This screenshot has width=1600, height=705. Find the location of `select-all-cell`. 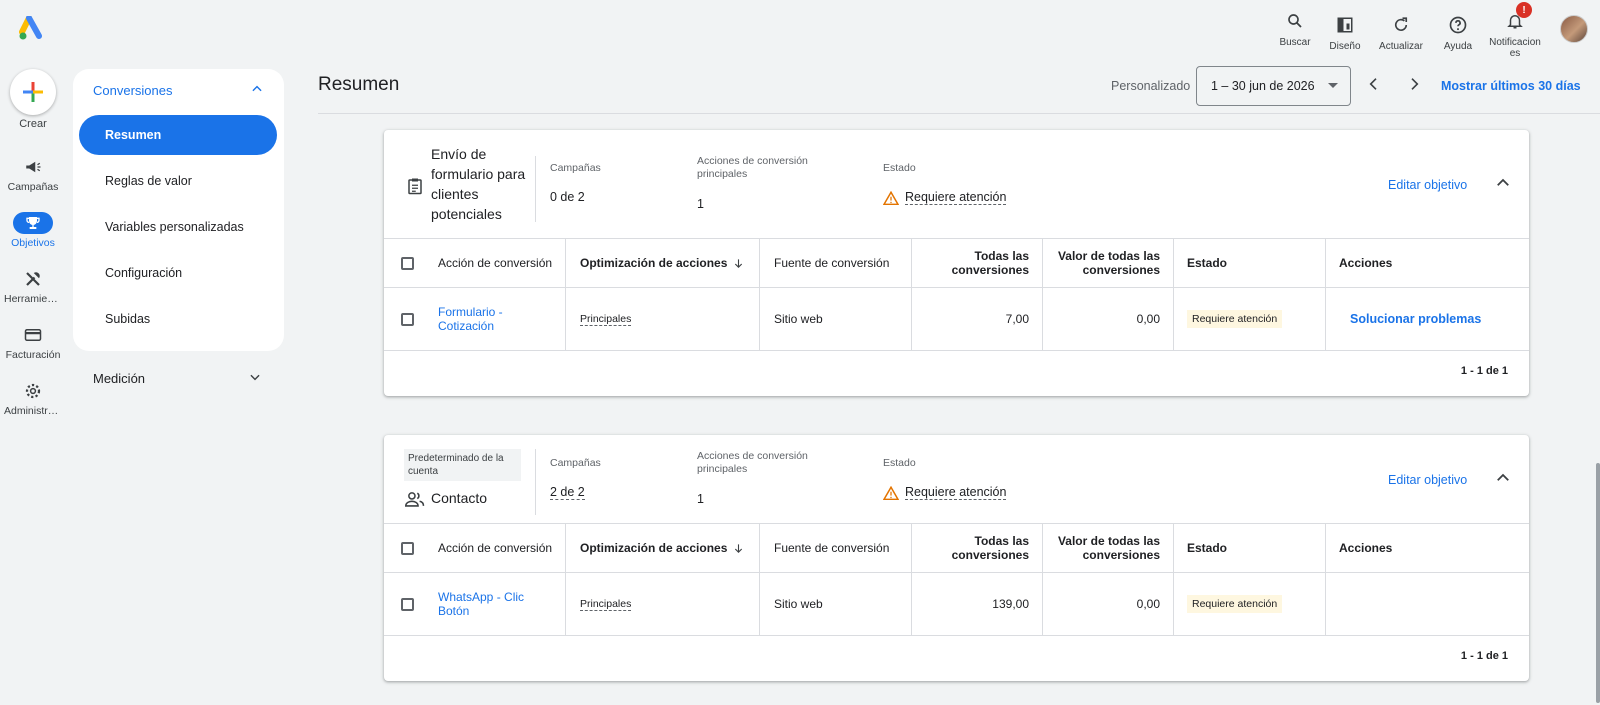

select-all-cell is located at coordinates (407, 548).